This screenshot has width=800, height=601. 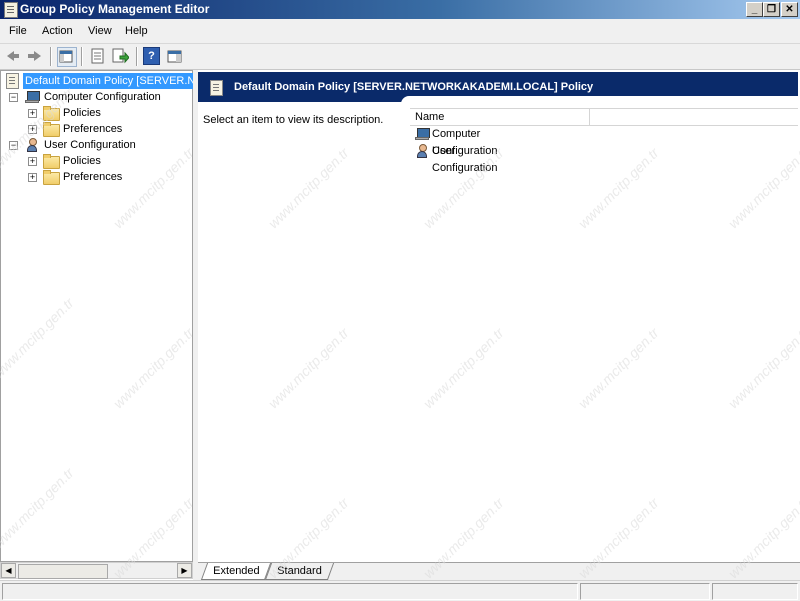 What do you see at coordinates (82, 161) in the screenshot?
I see `tree-user-policies-label: Policies` at bounding box center [82, 161].